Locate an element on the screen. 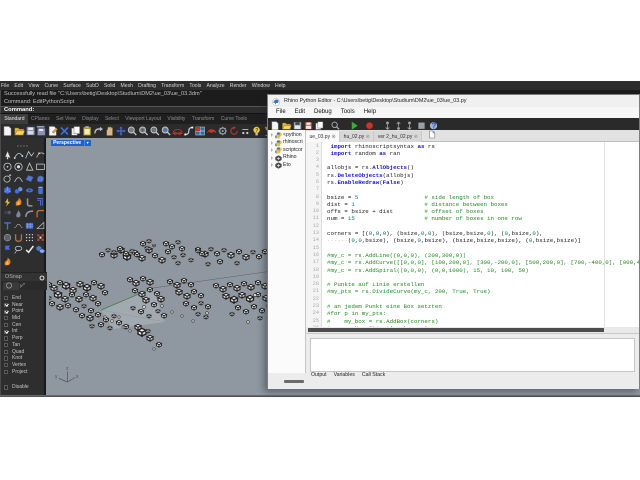  svg-text: y is located at coordinates (56, 377).